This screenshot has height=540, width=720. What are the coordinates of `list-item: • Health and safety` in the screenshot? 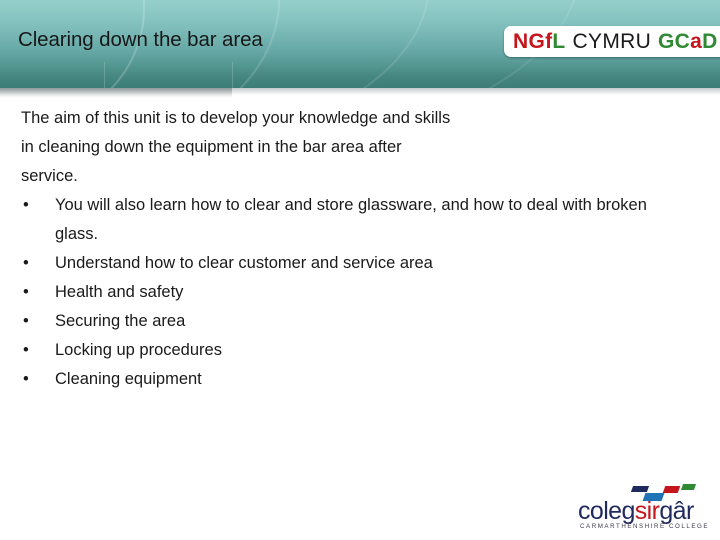 It's located at (357, 292).